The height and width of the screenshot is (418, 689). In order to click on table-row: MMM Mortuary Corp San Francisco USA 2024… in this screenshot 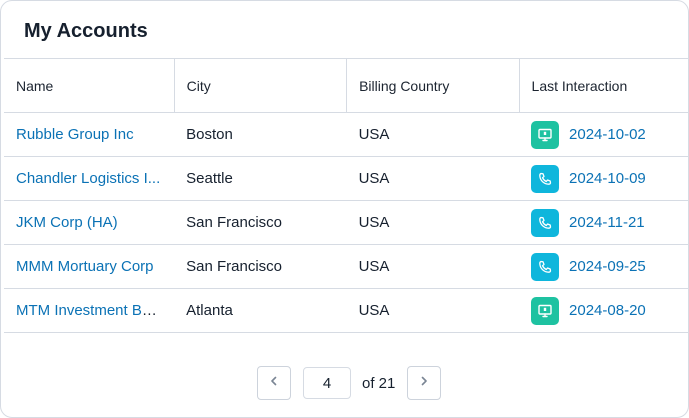, I will do `click(346, 266)`.